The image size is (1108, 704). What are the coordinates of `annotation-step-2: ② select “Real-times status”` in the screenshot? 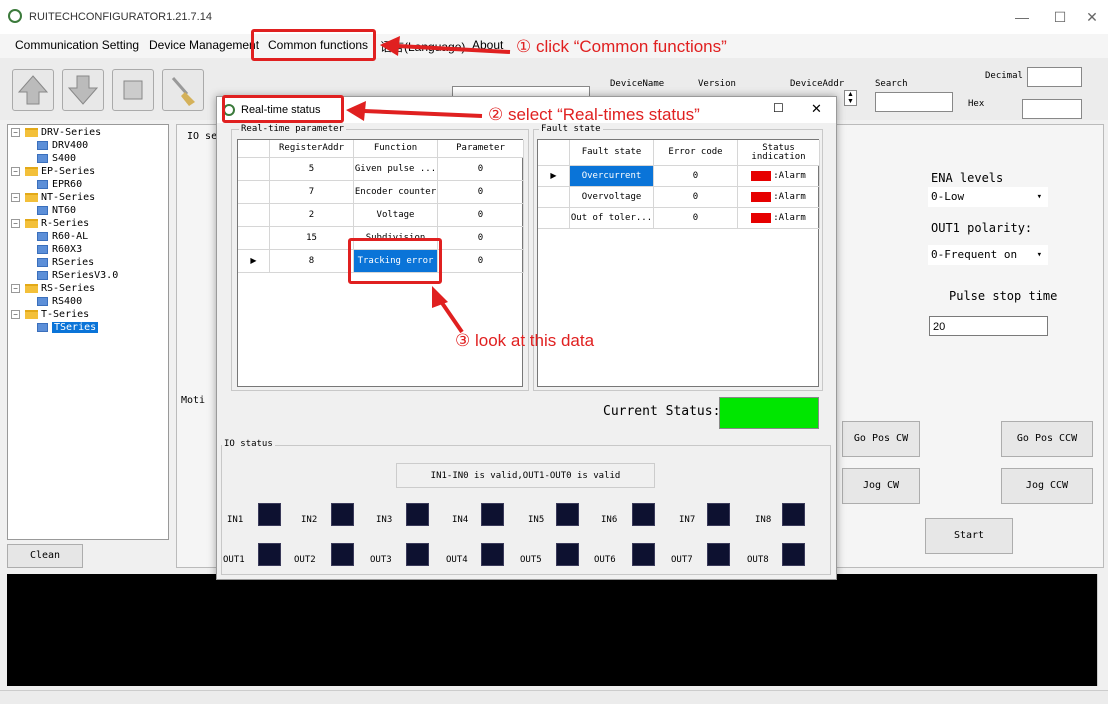 It's located at (594, 114).